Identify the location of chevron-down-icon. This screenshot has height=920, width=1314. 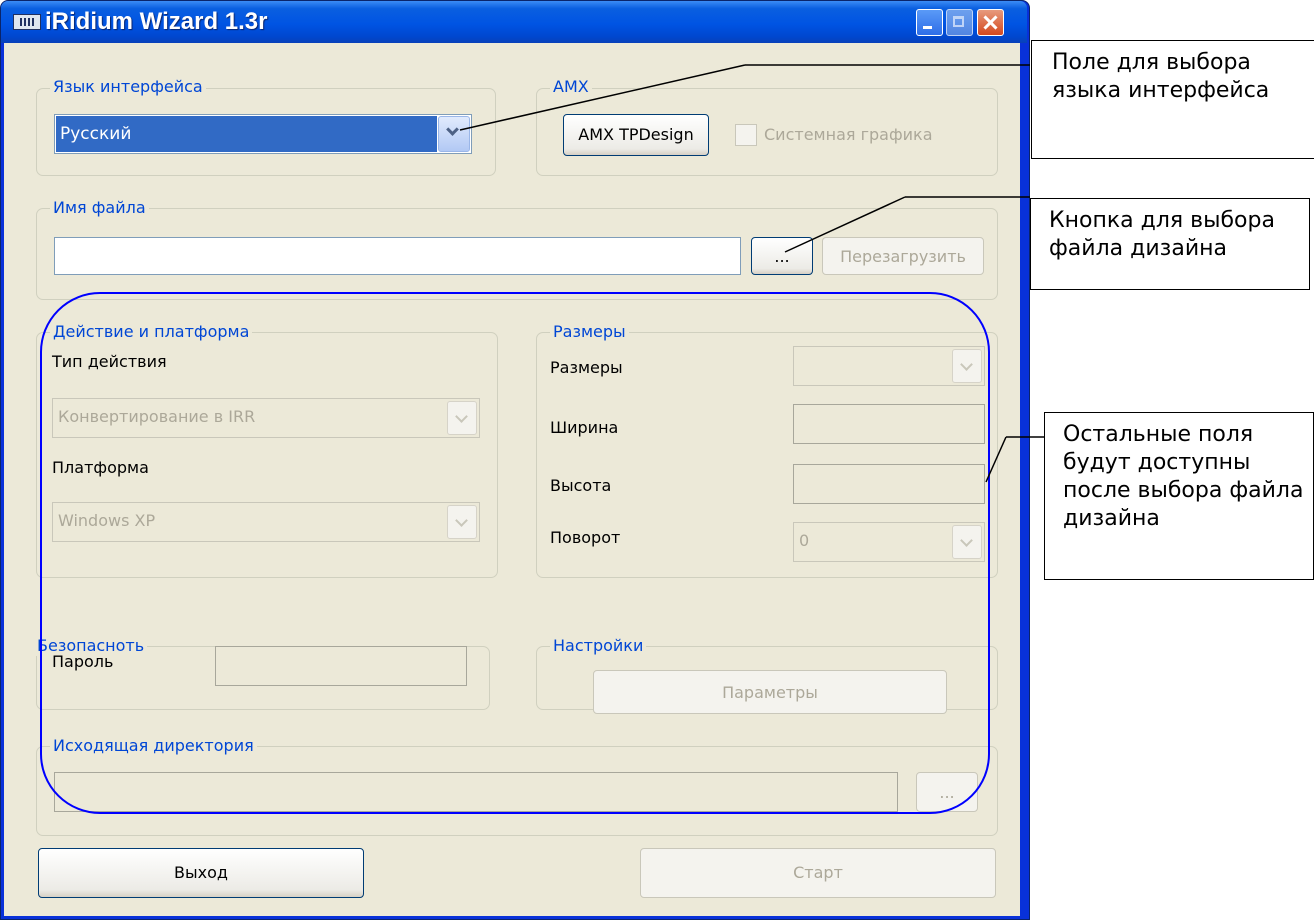
(454, 134).